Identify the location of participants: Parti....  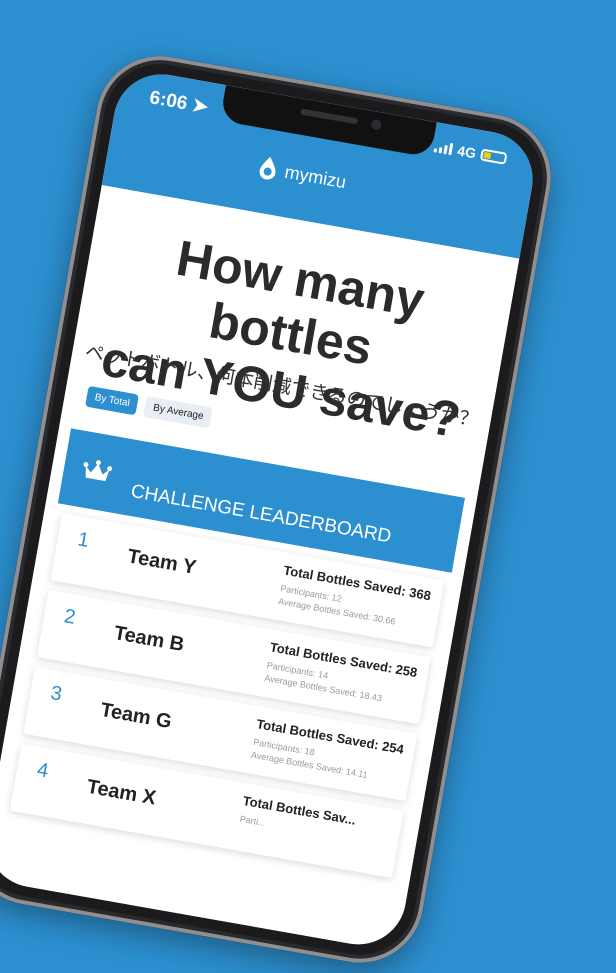
(252, 821).